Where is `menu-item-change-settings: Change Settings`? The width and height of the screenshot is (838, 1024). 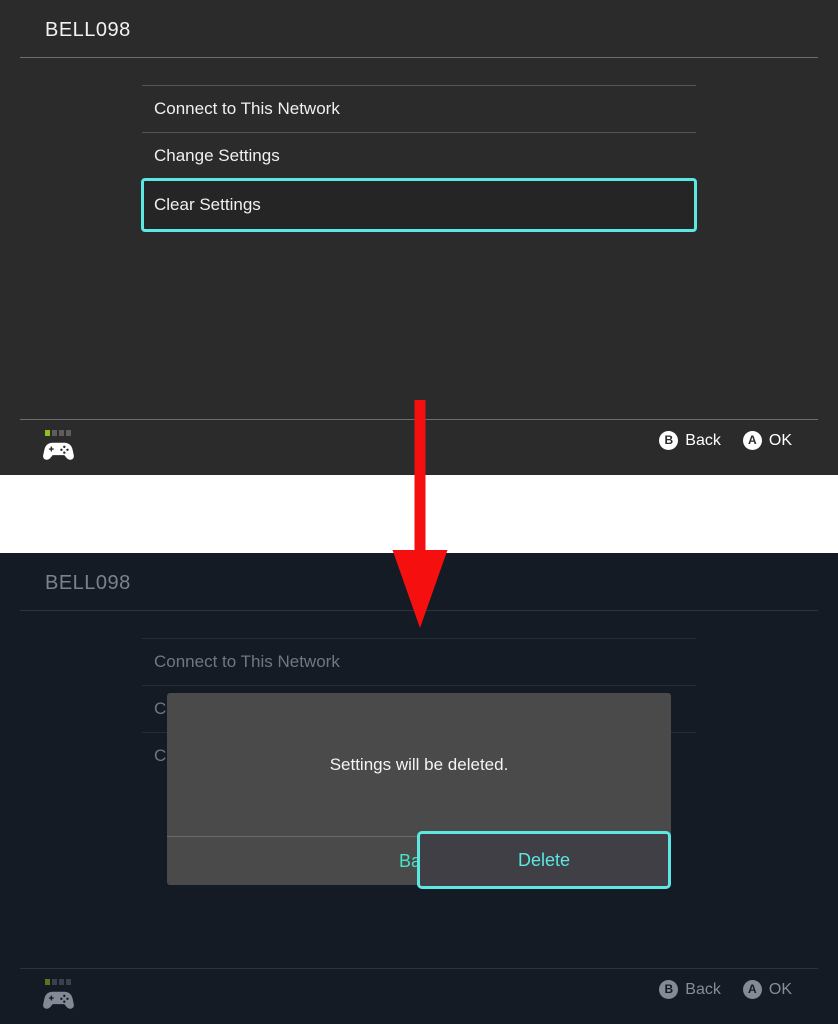 menu-item-change-settings: Change Settings is located at coordinates (419, 156).